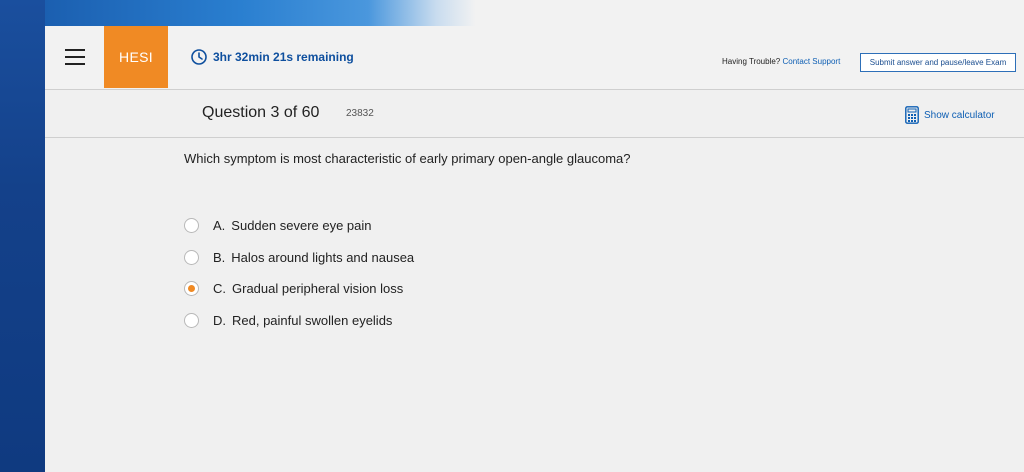 The image size is (1024, 472). I want to click on option-a: A. Sudden severe eye pain, so click(299, 226).